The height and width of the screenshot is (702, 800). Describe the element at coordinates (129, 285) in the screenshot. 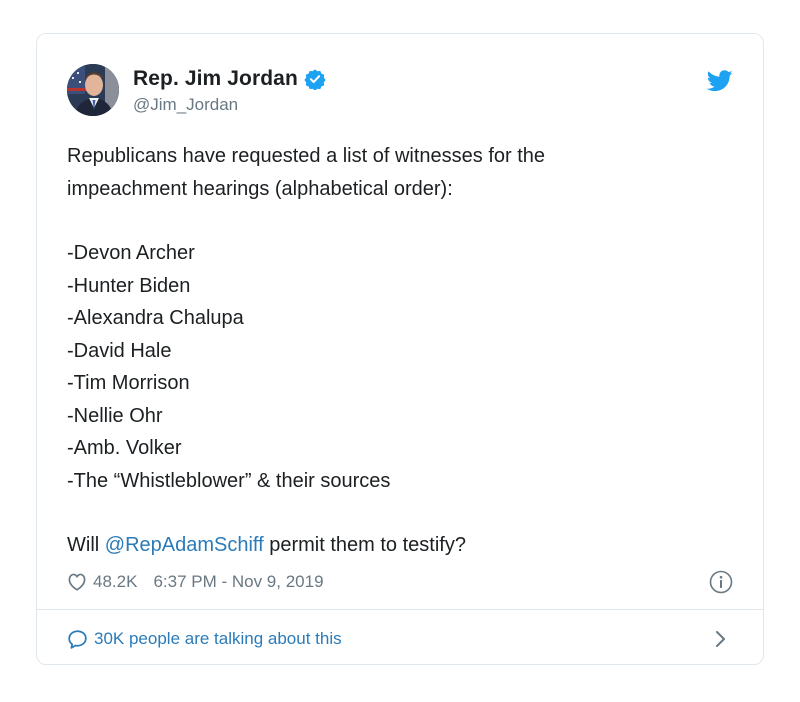

I see `witness-item: -Hunter Biden` at that location.